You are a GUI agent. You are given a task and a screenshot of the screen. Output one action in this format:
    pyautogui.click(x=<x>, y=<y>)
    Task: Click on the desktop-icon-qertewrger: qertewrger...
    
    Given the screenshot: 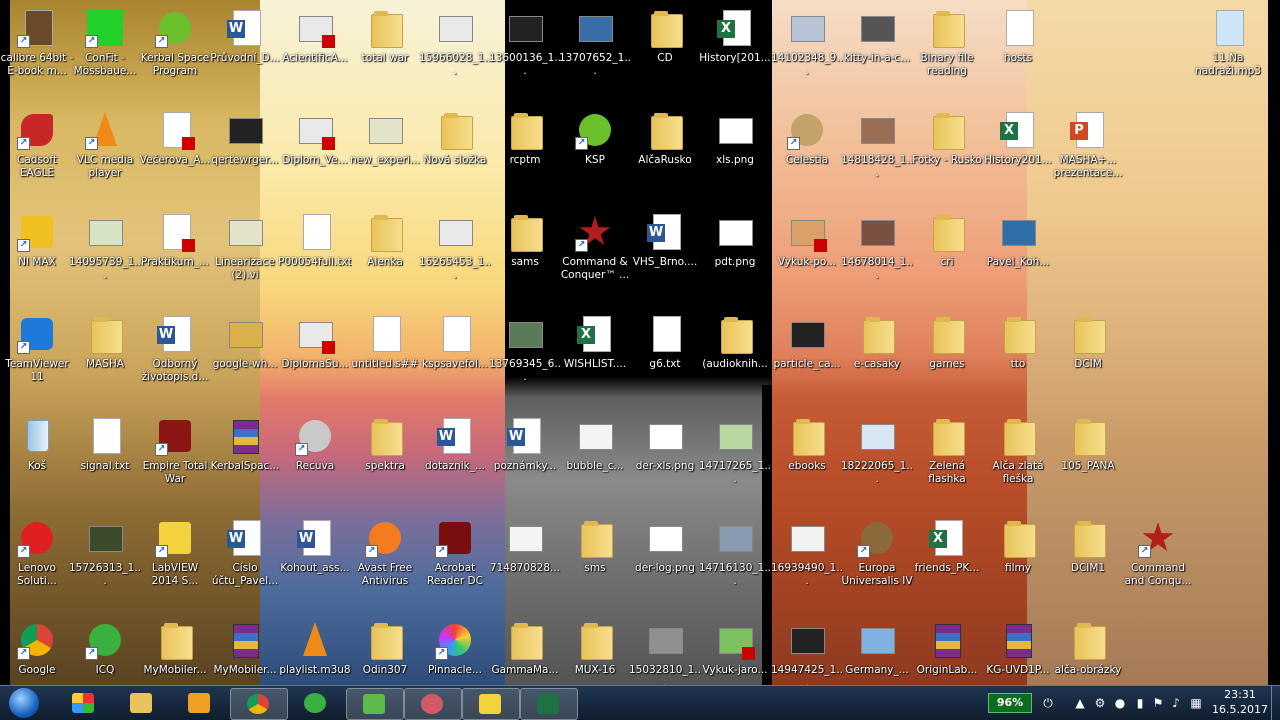 What is the action you would take?
    pyautogui.click(x=245, y=151)
    